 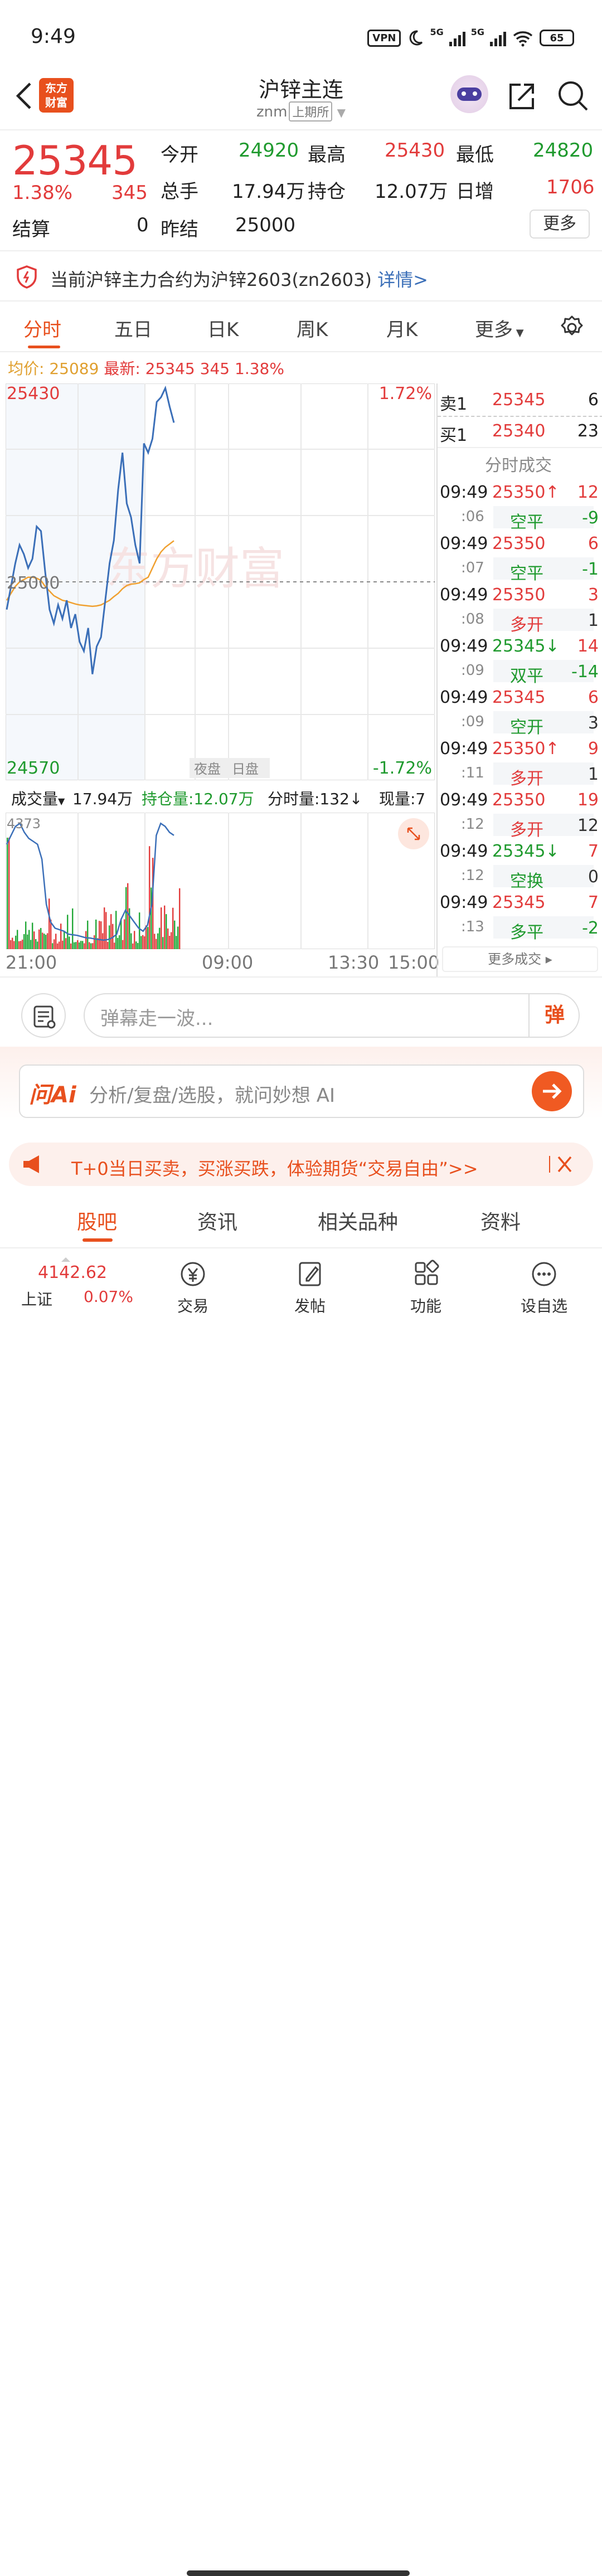 I want to click on ask1-price: 25345, so click(x=519, y=400).